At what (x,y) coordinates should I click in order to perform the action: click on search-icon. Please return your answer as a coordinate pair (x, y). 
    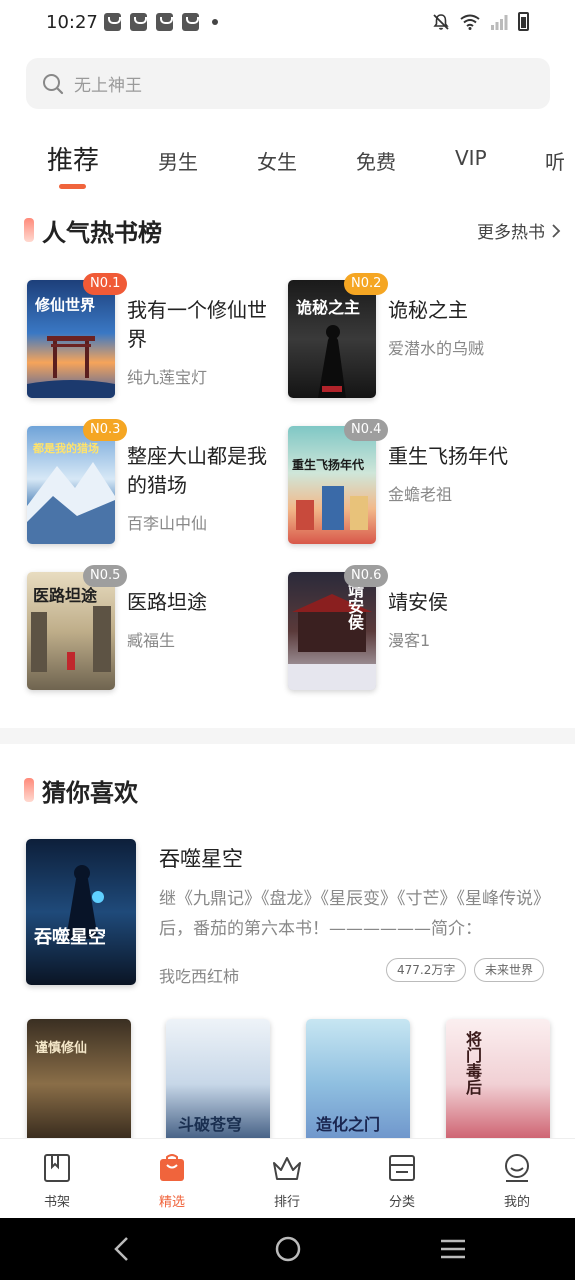
    Looking at the image, I should click on (53, 83).